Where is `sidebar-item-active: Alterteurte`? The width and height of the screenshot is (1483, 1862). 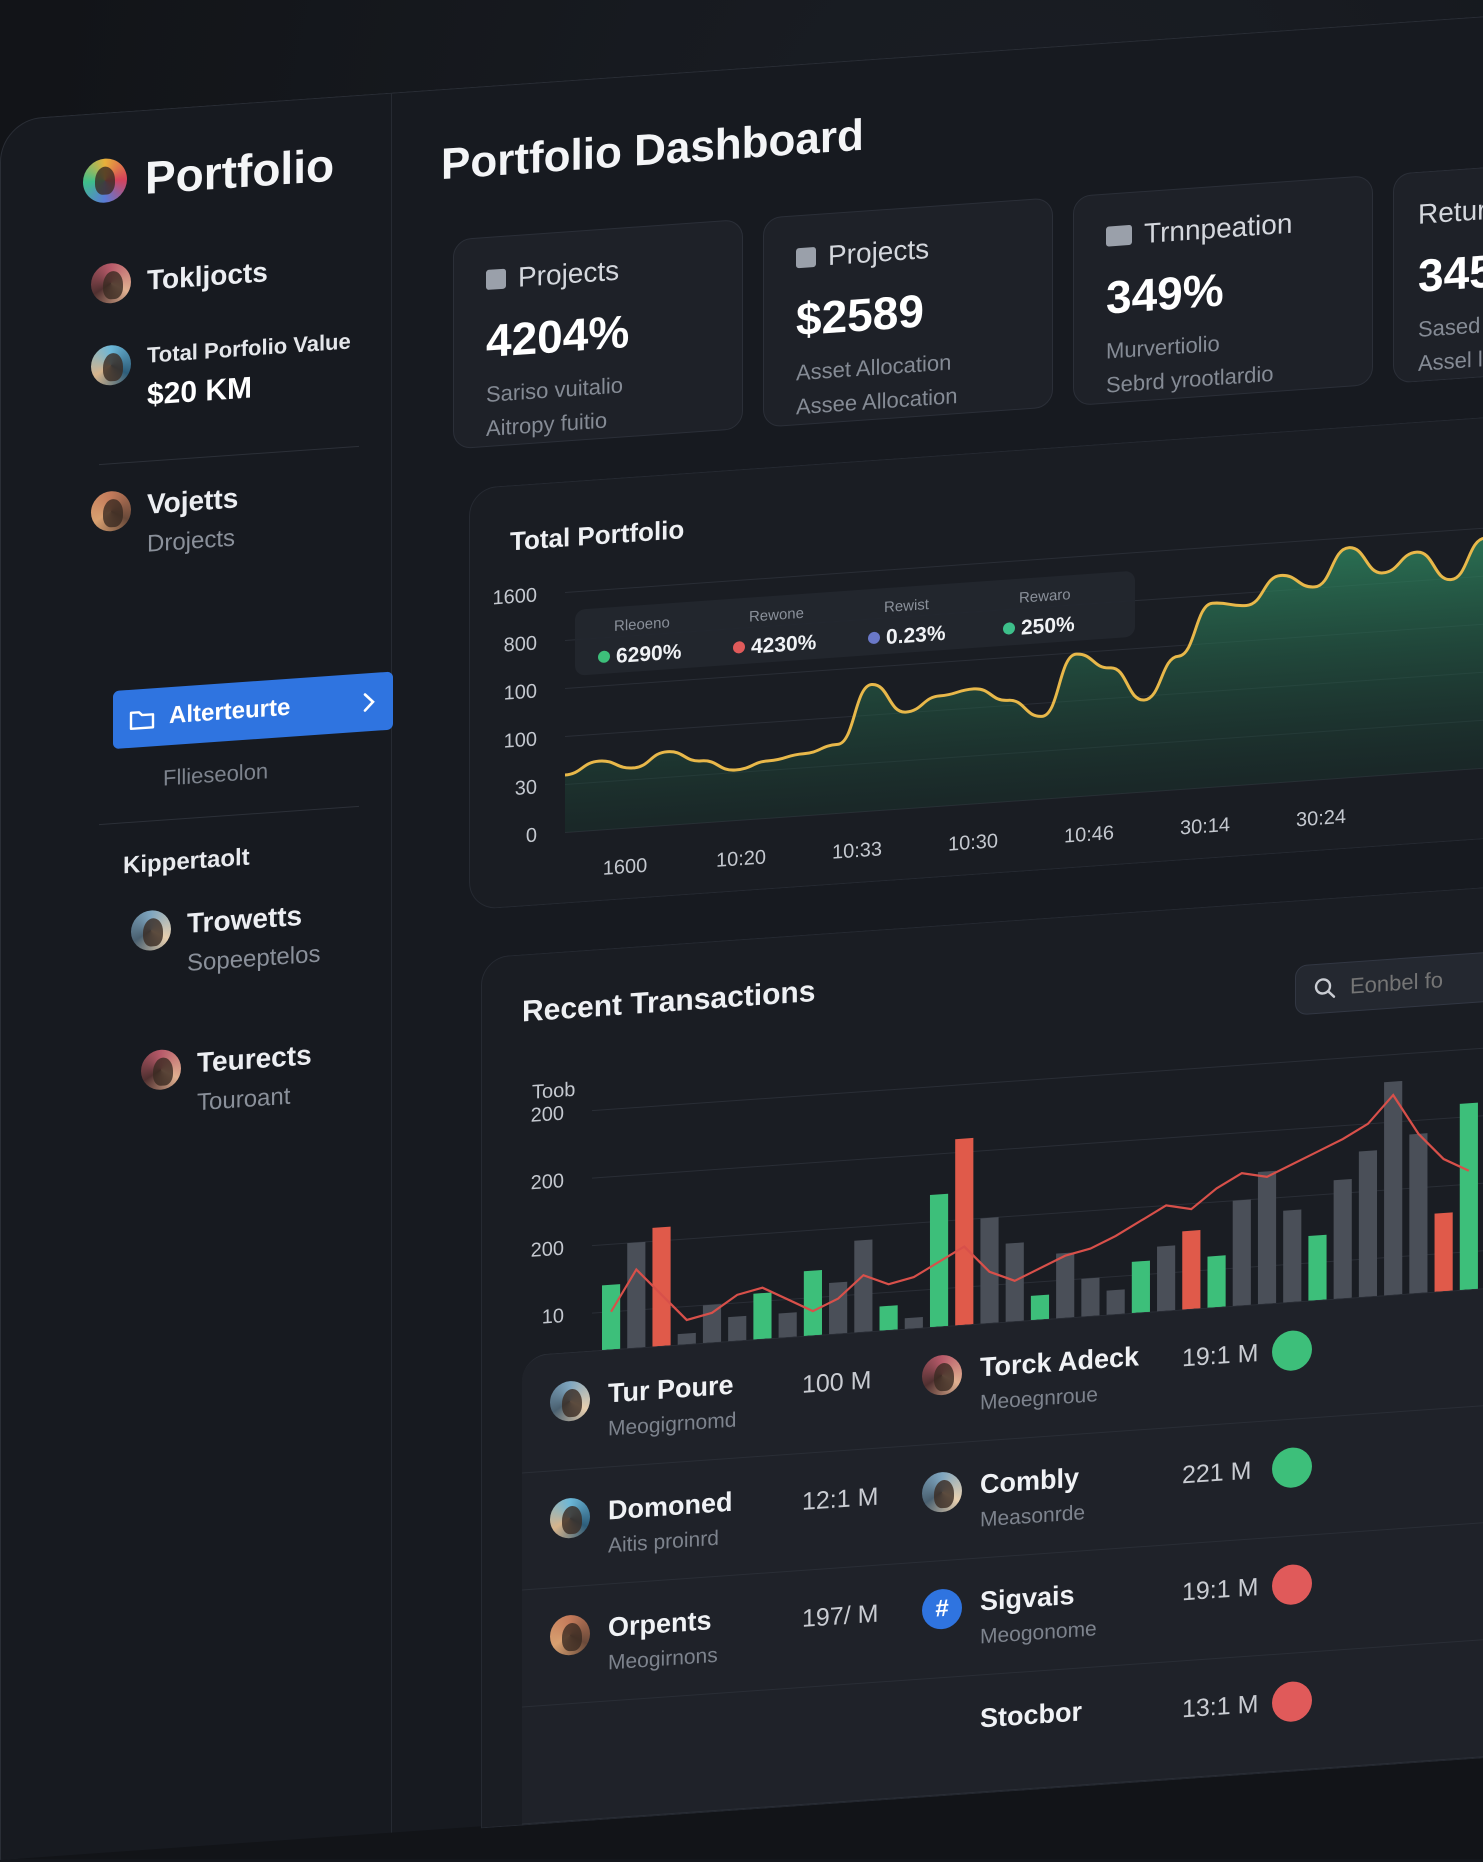 sidebar-item-active: Alterteurte is located at coordinates (253, 710).